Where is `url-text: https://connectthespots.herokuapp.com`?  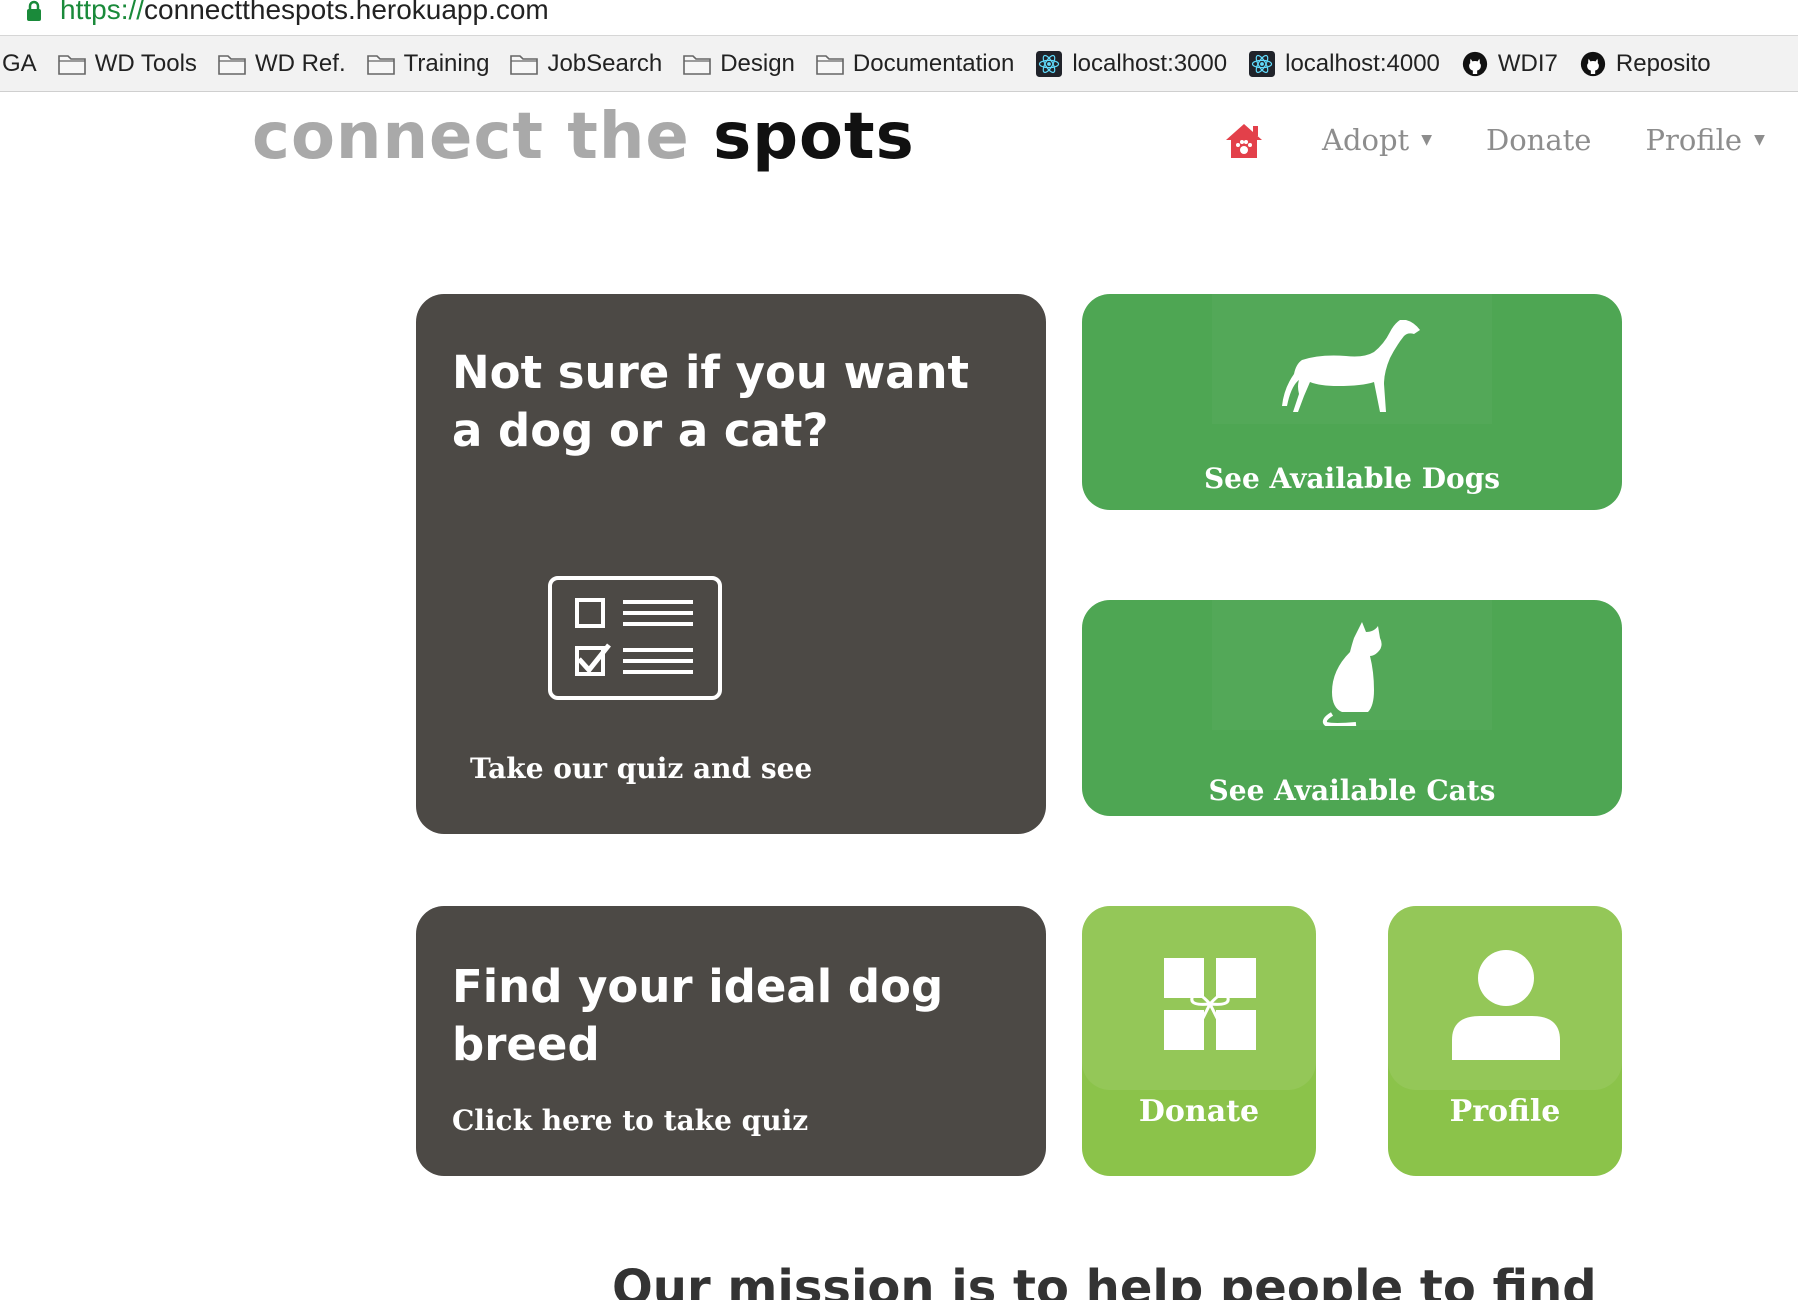 url-text: https://connectthespots.herokuapp.com is located at coordinates (304, 12).